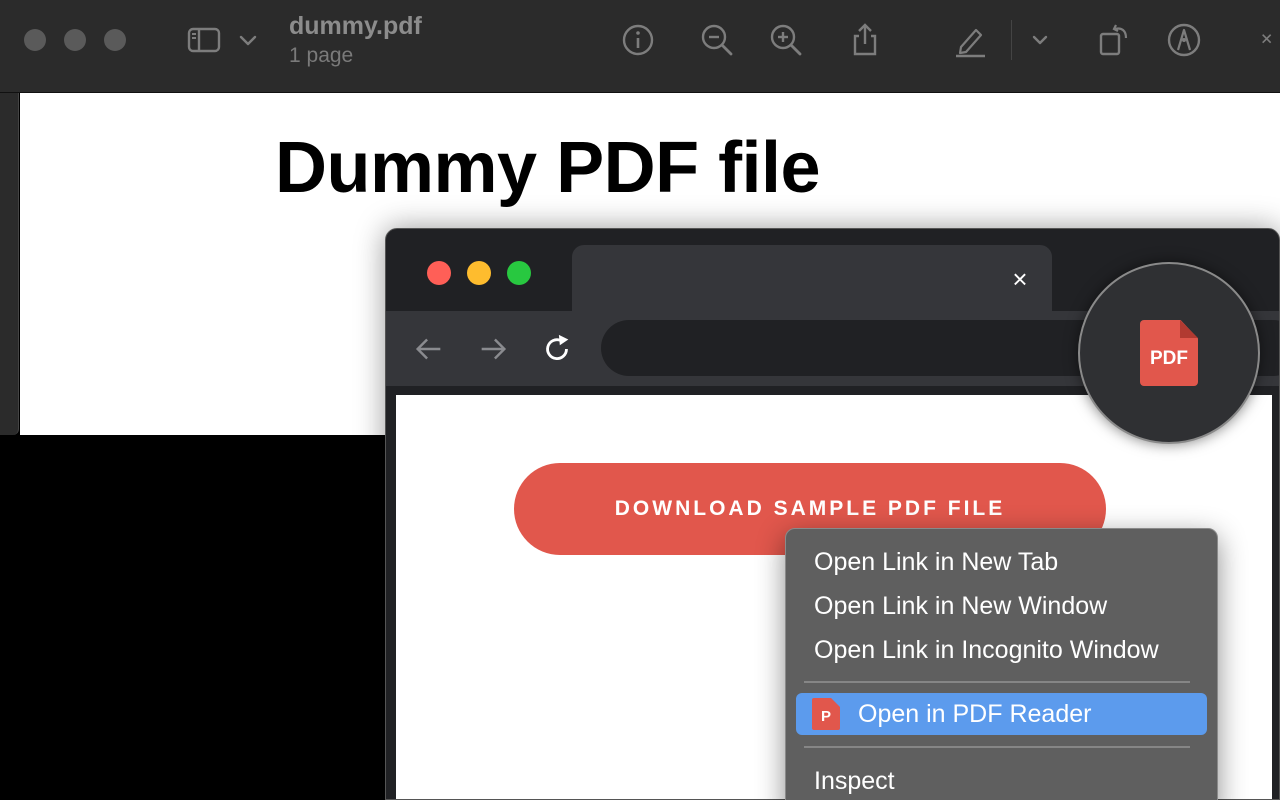 Image resolution: width=1280 pixels, height=800 pixels. Describe the element at coordinates (1001, 562) in the screenshot. I see `menu-item-open-new-tab: Open Link in New Tab` at that location.